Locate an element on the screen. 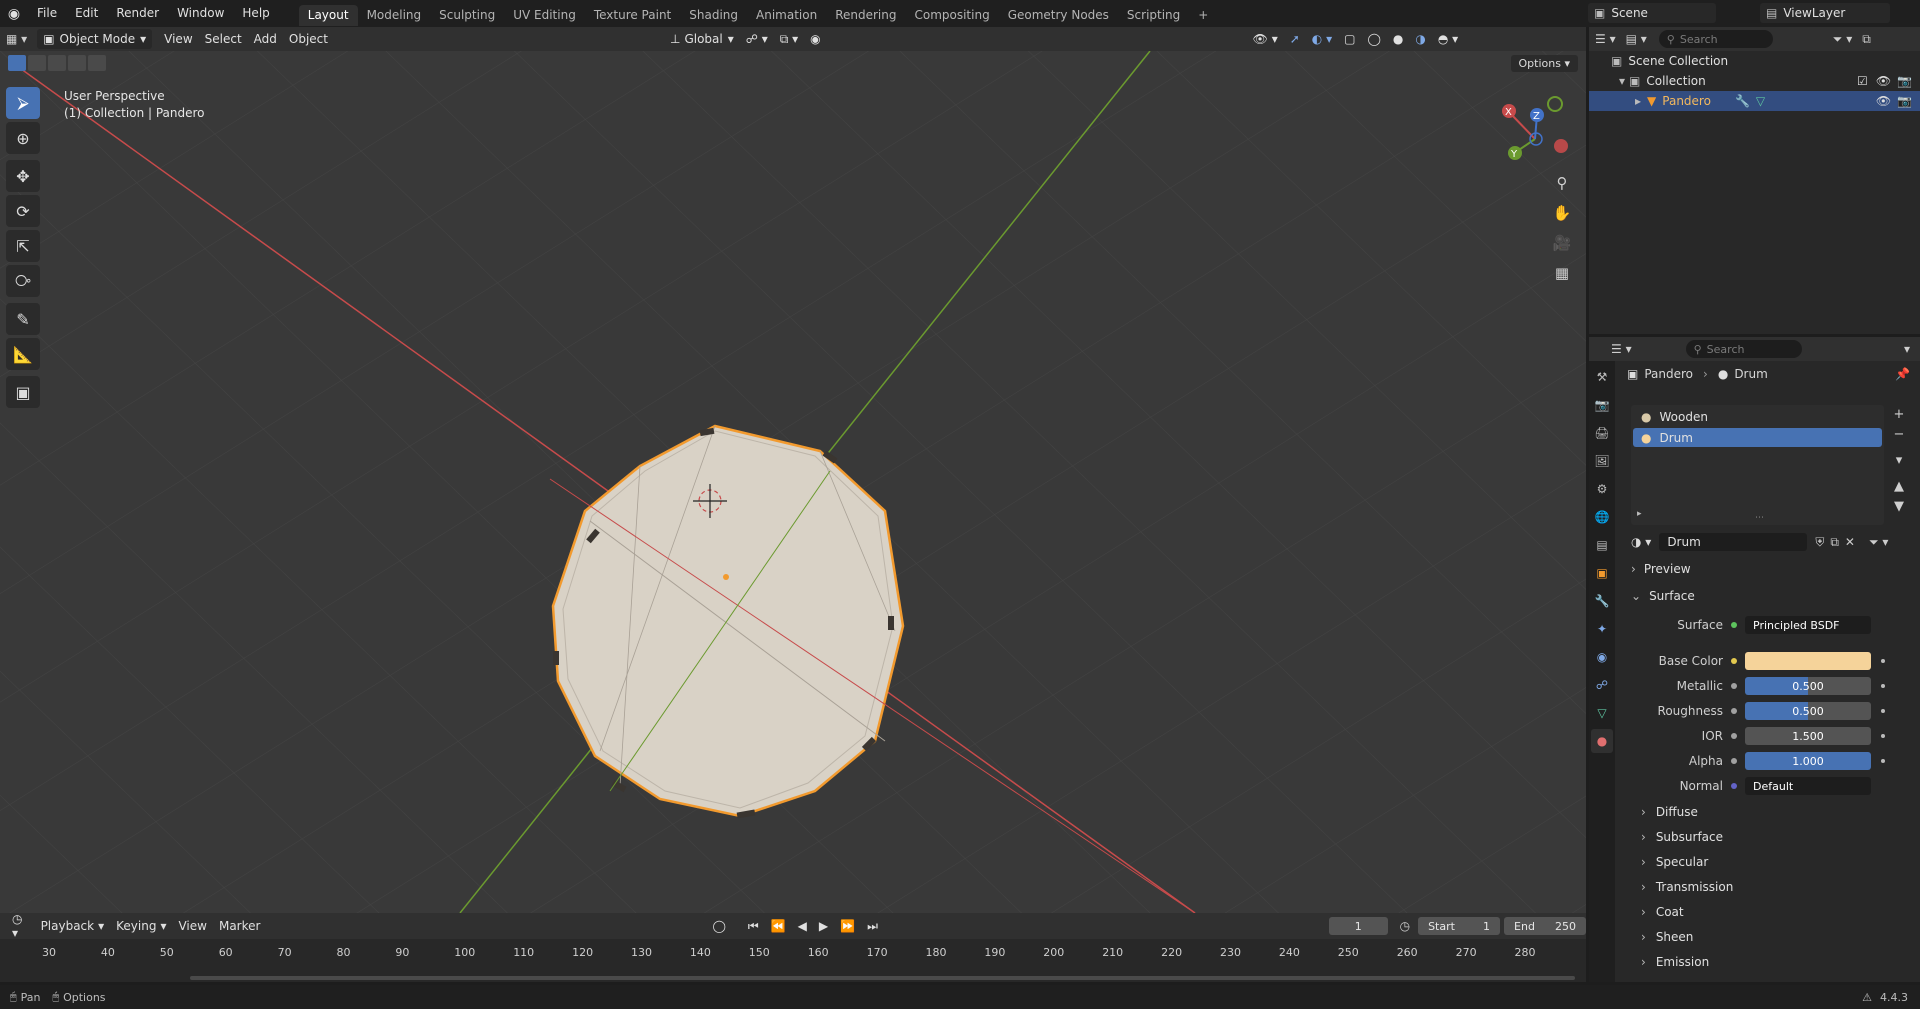  filter-icon: ⏷ ▾ is located at coordinates (1842, 39).